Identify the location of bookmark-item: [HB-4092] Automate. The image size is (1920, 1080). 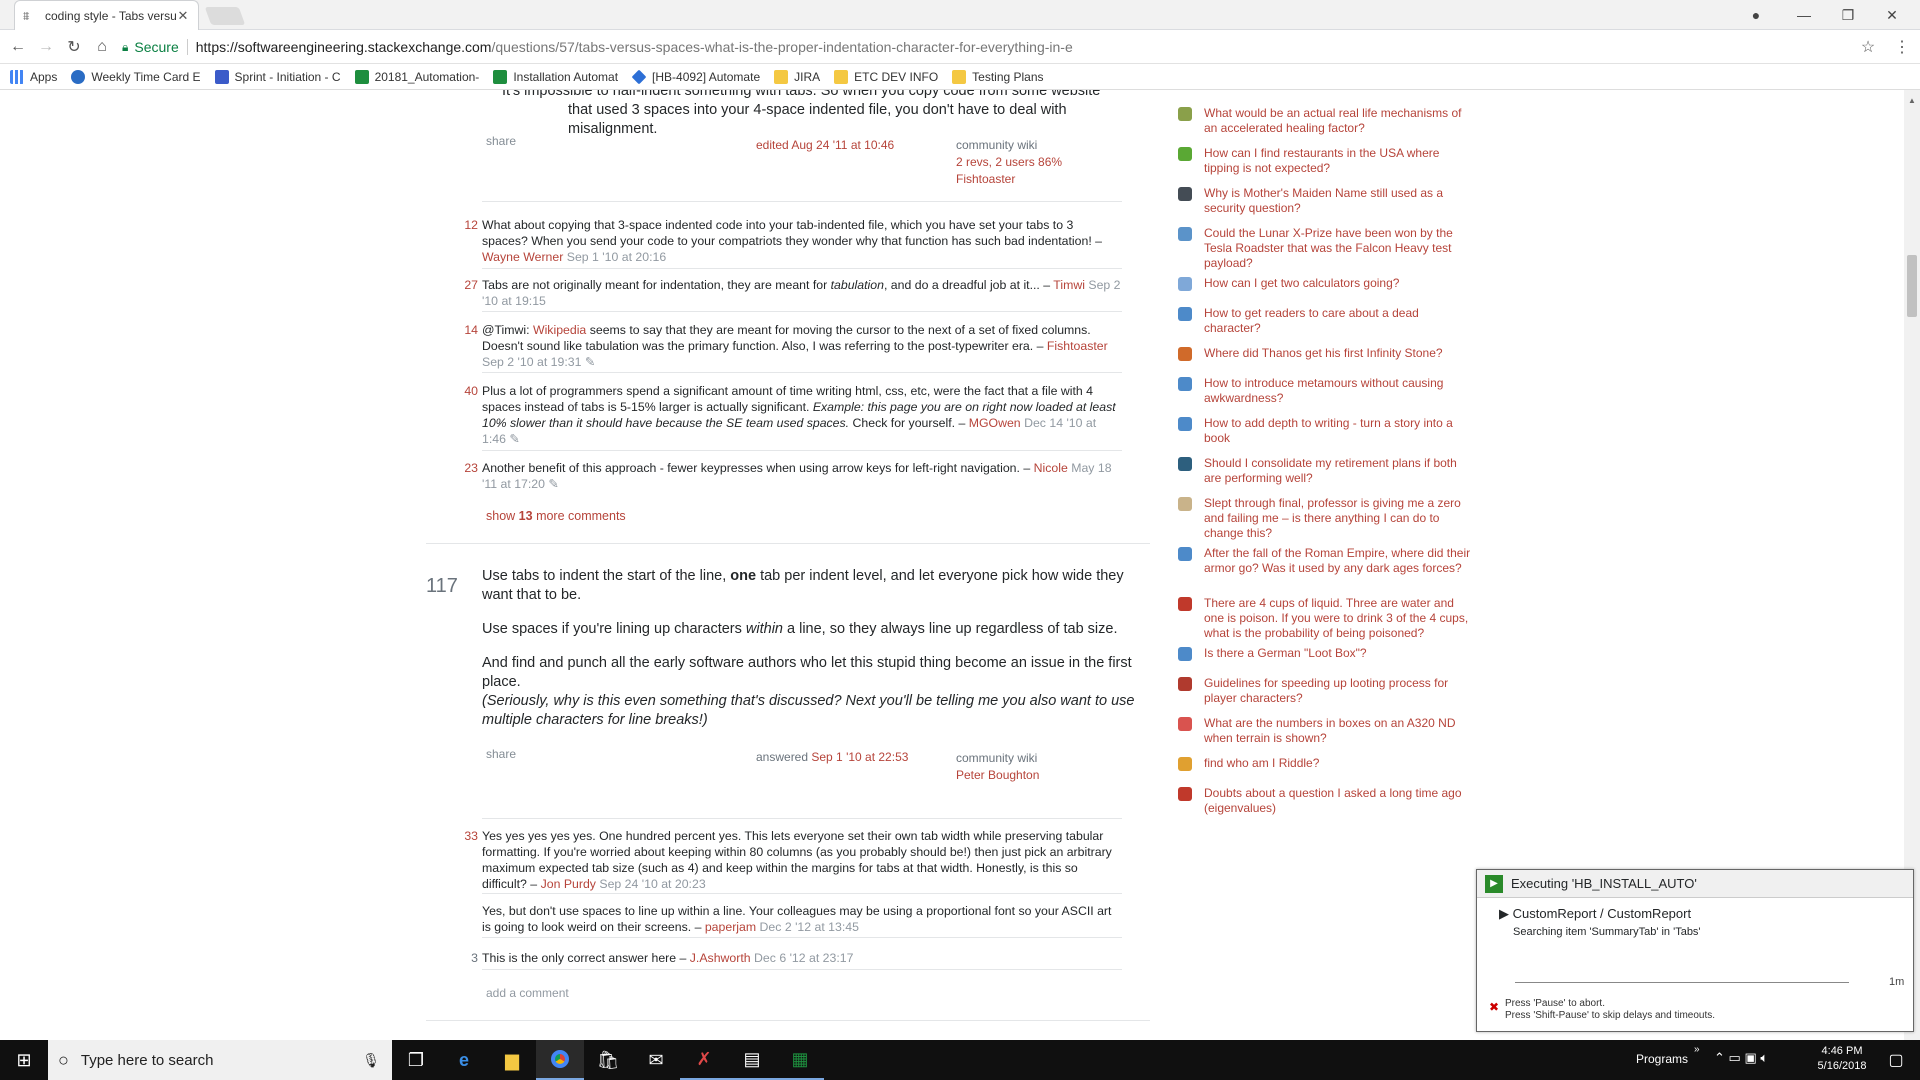
(695, 76).